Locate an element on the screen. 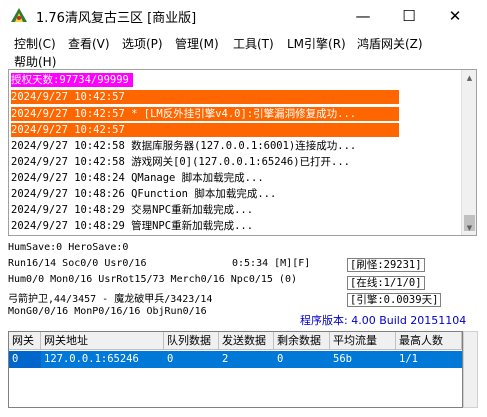 The width and height of the screenshot is (487, 417). column-header: 最高人数 is located at coordinates (429, 341).